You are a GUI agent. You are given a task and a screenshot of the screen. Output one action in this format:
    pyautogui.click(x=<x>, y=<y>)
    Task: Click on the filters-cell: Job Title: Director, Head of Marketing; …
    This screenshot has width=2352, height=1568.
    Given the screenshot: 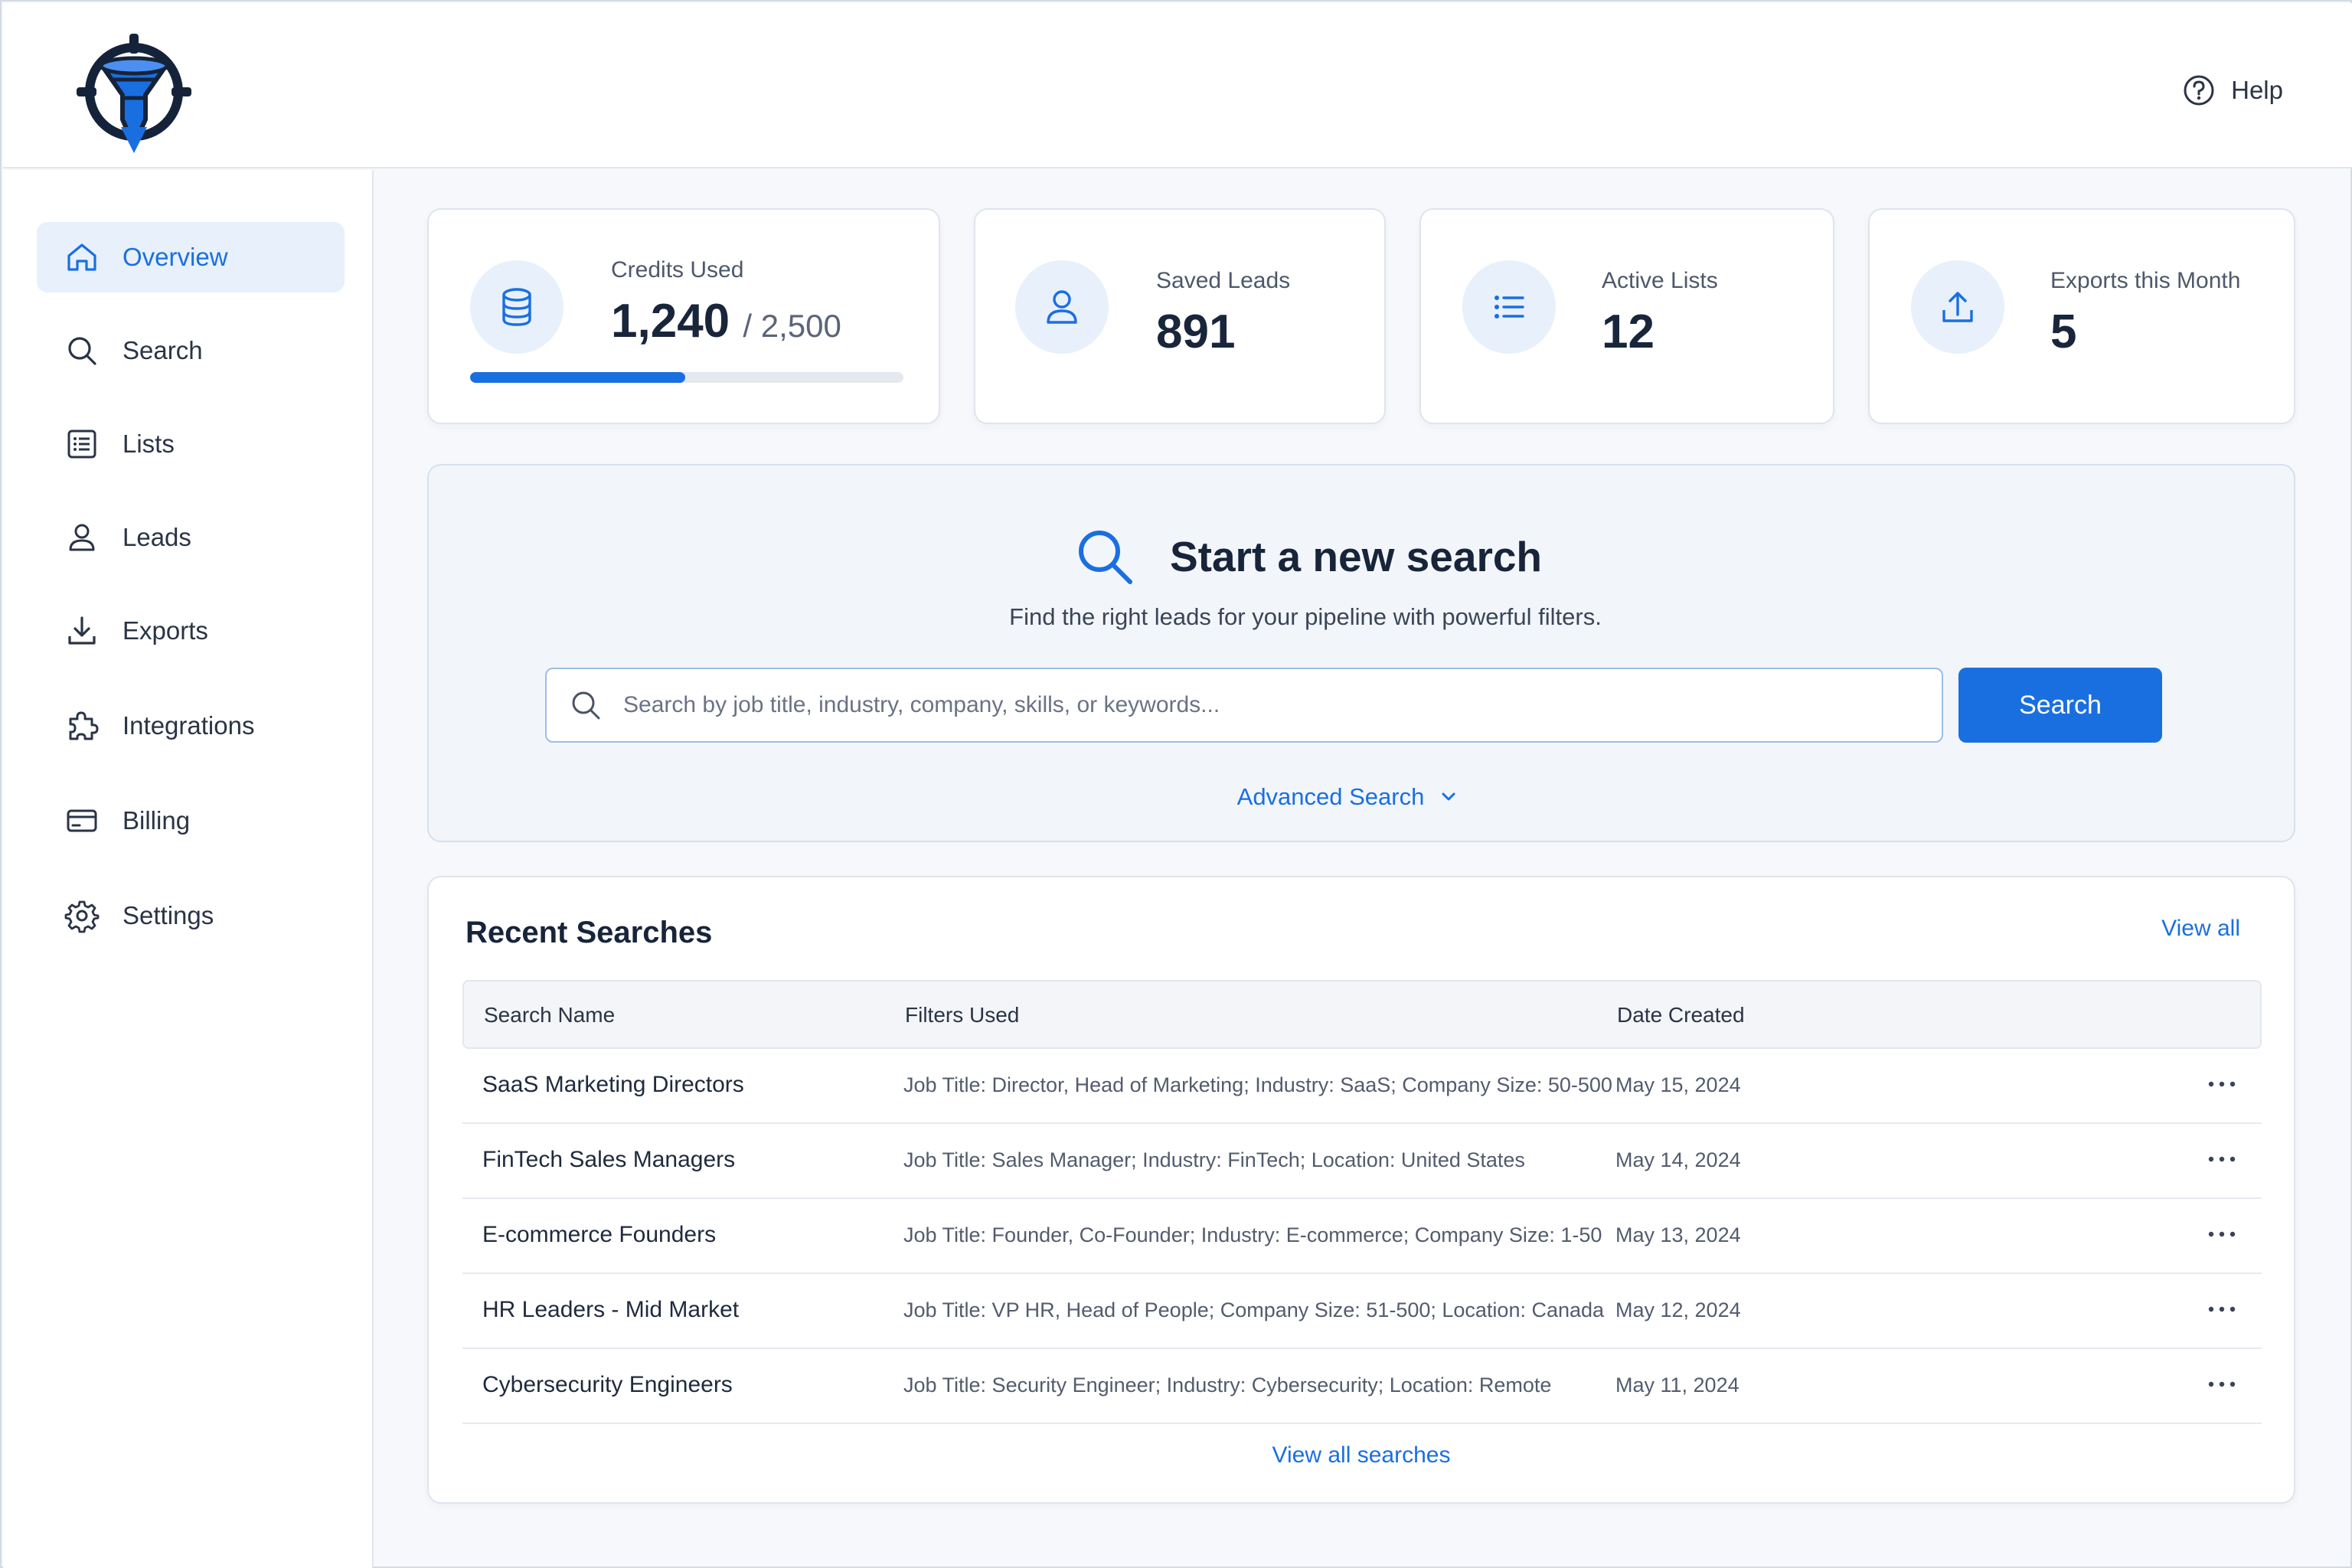 What is the action you would take?
    pyautogui.click(x=1257, y=1084)
    